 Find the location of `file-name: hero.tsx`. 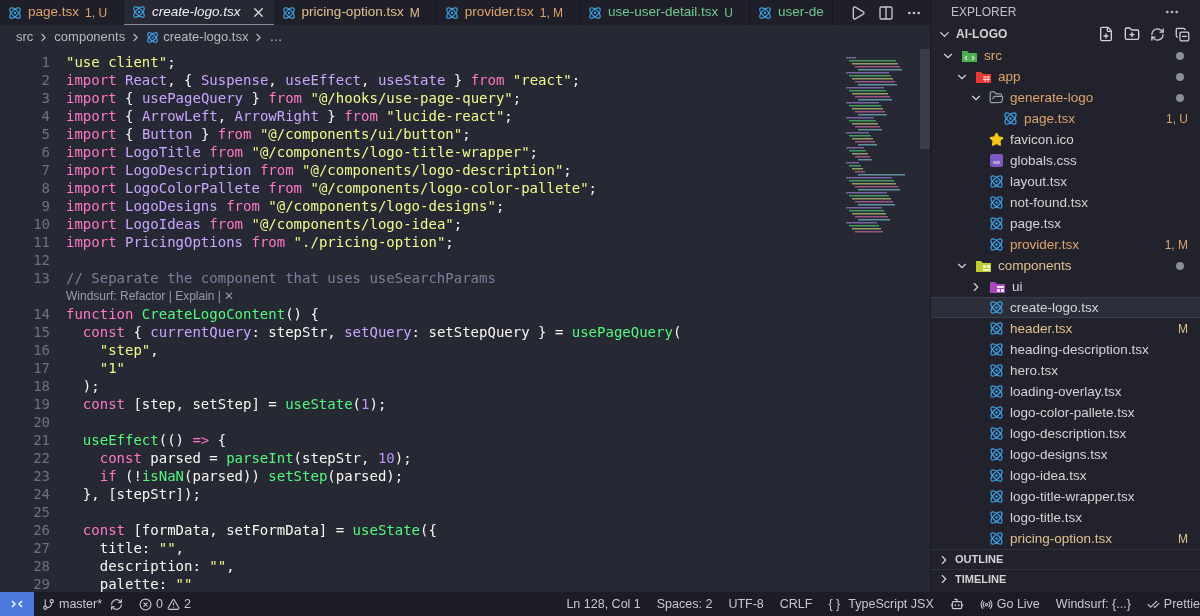

file-name: hero.tsx is located at coordinates (1035, 370).